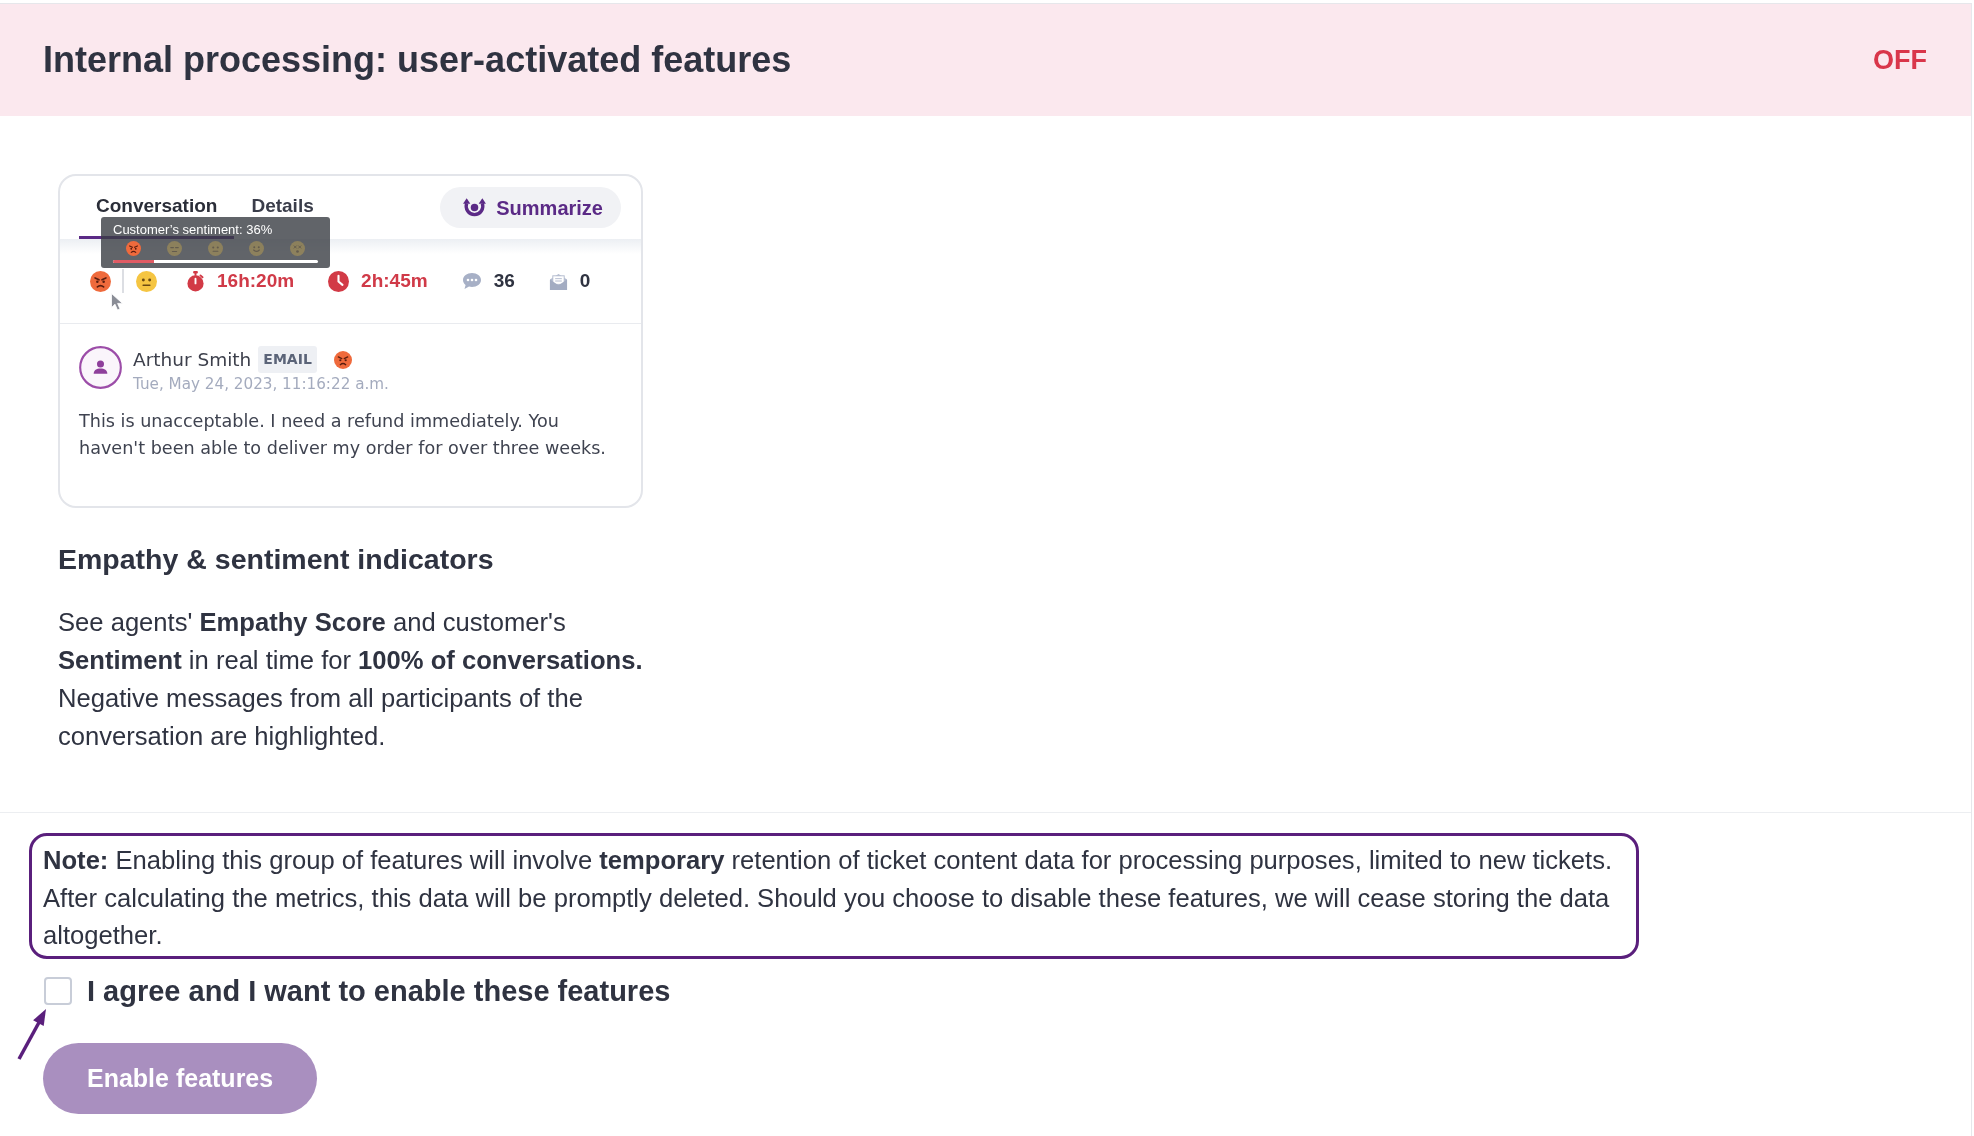 Image resolution: width=1974 pixels, height=1136 pixels. What do you see at coordinates (261, 384) in the screenshot?
I see `timestamp: Tue, May 24, 2023, 11:16:22 a.m.` at bounding box center [261, 384].